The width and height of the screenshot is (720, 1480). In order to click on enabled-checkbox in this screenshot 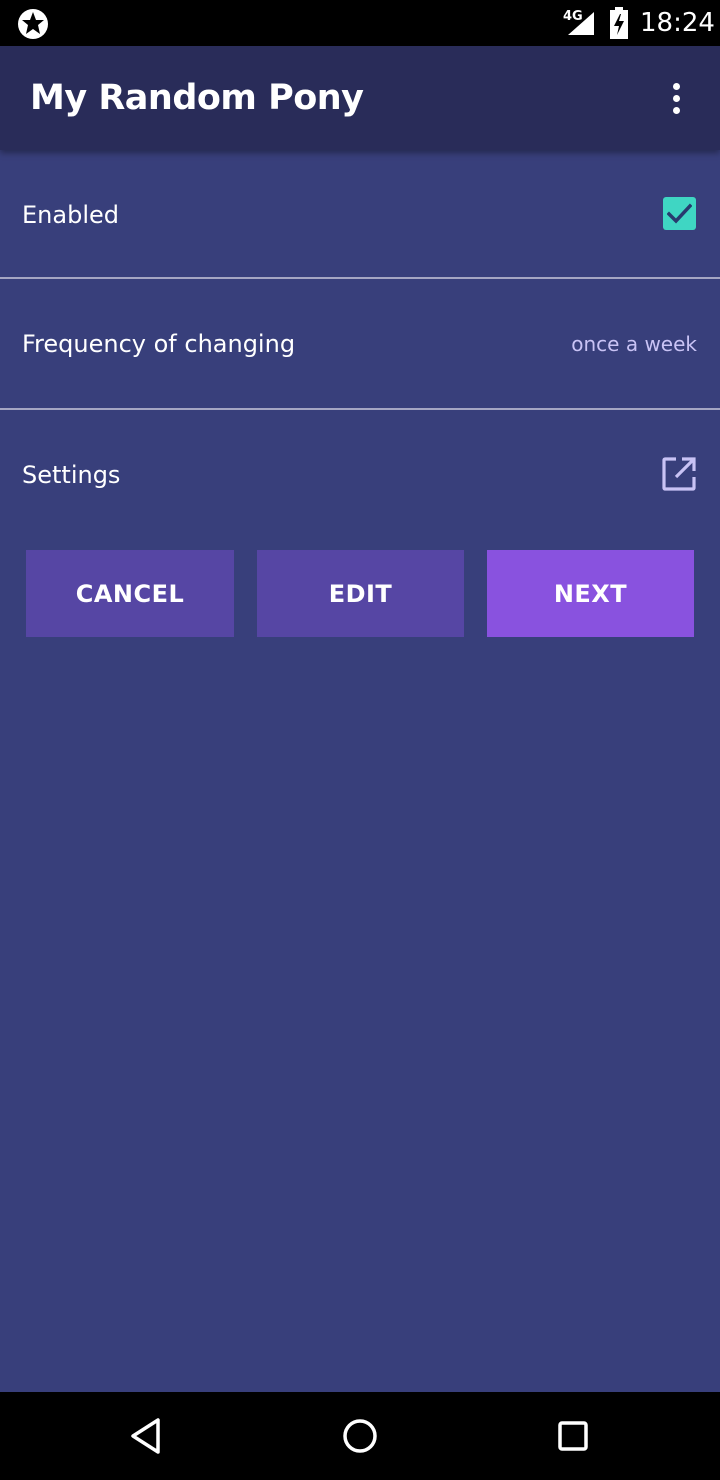, I will do `click(679, 213)`.